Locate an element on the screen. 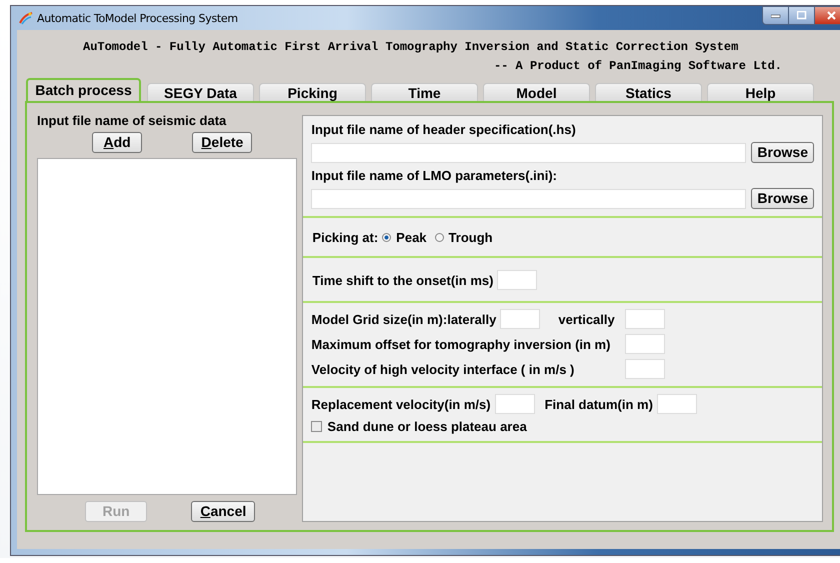 The width and height of the screenshot is (840, 563). field-label: Maximum offset for tomography inversion (in m) is located at coordinates (460, 344).